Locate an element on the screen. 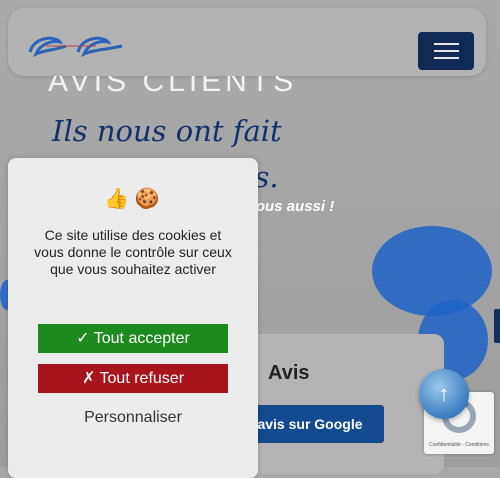 The height and width of the screenshot is (478, 500). arrow-up-icon: ↑ is located at coordinates (444, 393).